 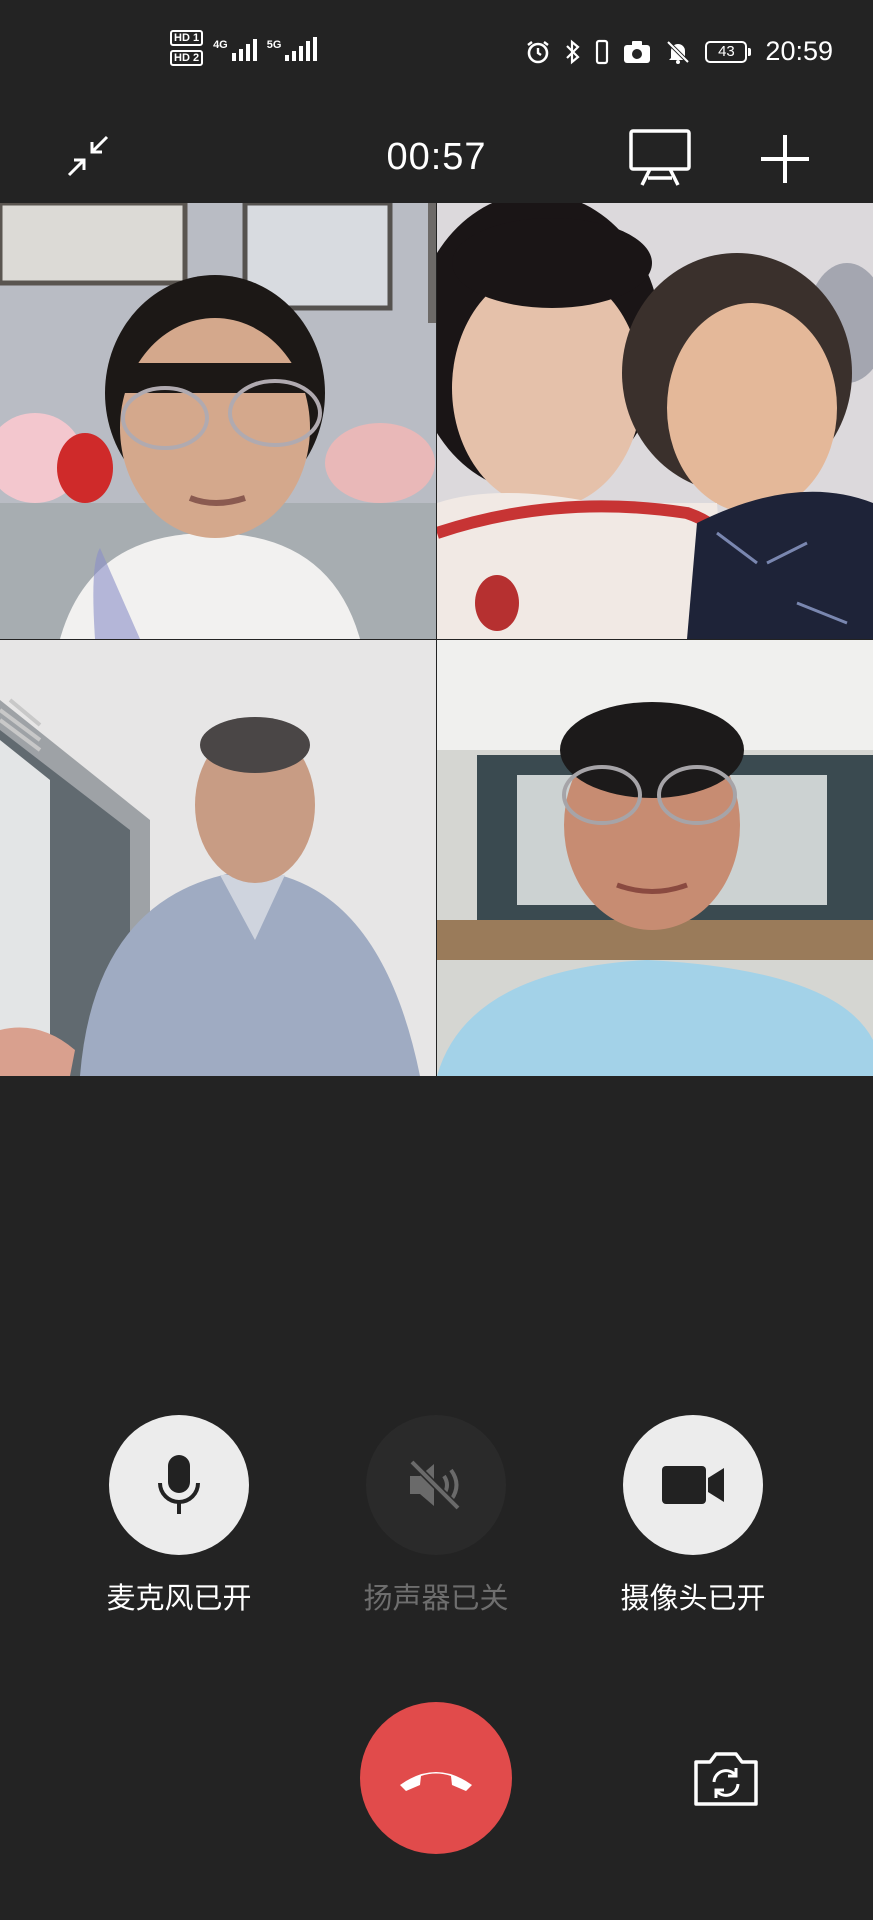 I want to click on signal-strength-sim1: 4G, so click(x=235, y=48).